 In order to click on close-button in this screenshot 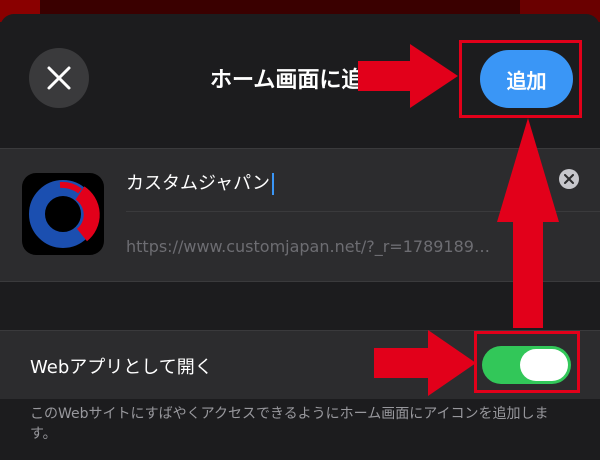, I will do `click(59, 78)`.